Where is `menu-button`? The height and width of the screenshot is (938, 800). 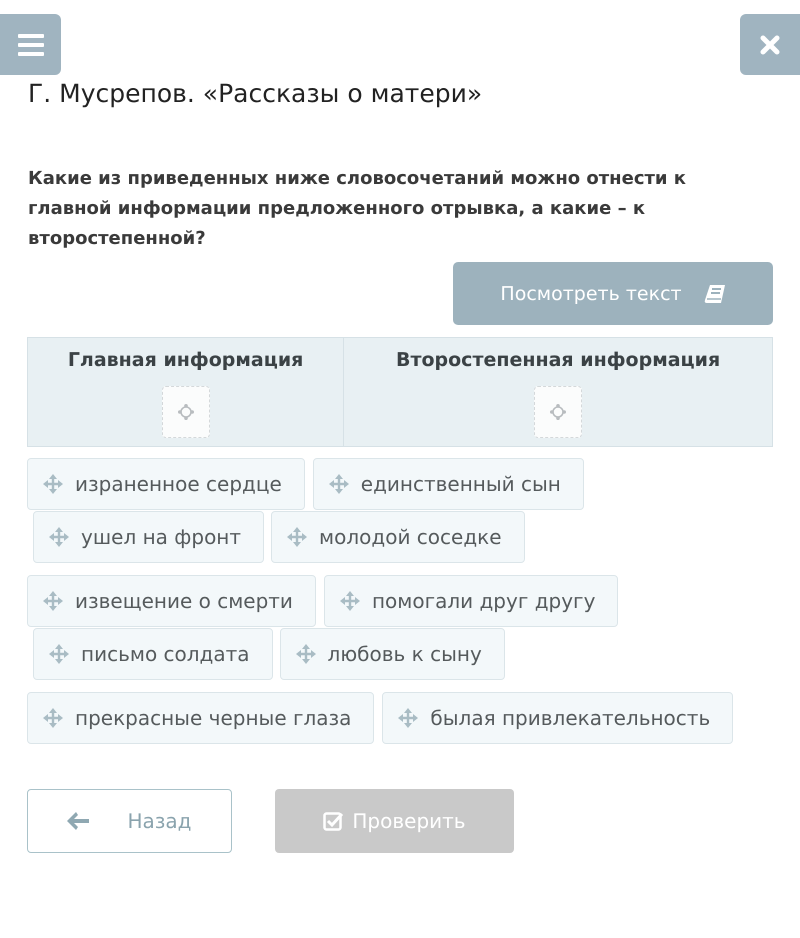 menu-button is located at coordinates (30, 44).